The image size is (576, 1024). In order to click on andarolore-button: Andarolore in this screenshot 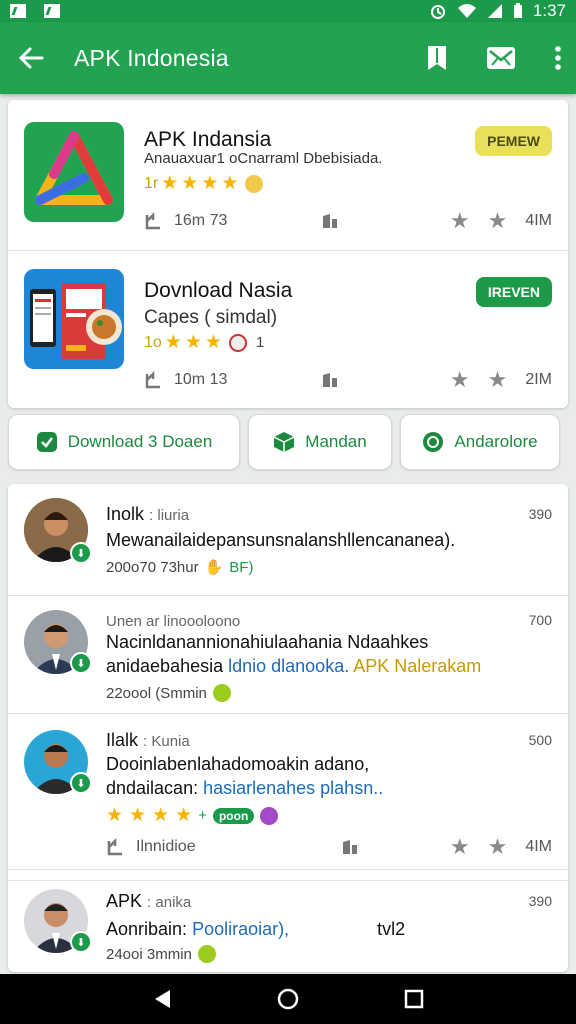, I will do `click(480, 442)`.